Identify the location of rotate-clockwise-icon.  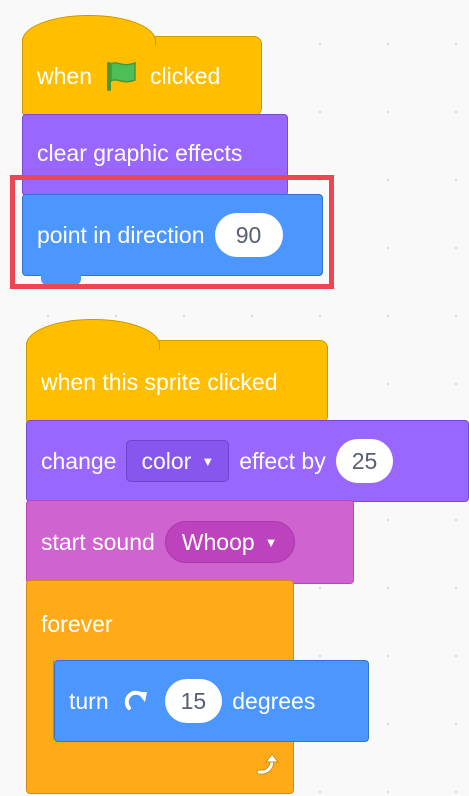
(136, 701).